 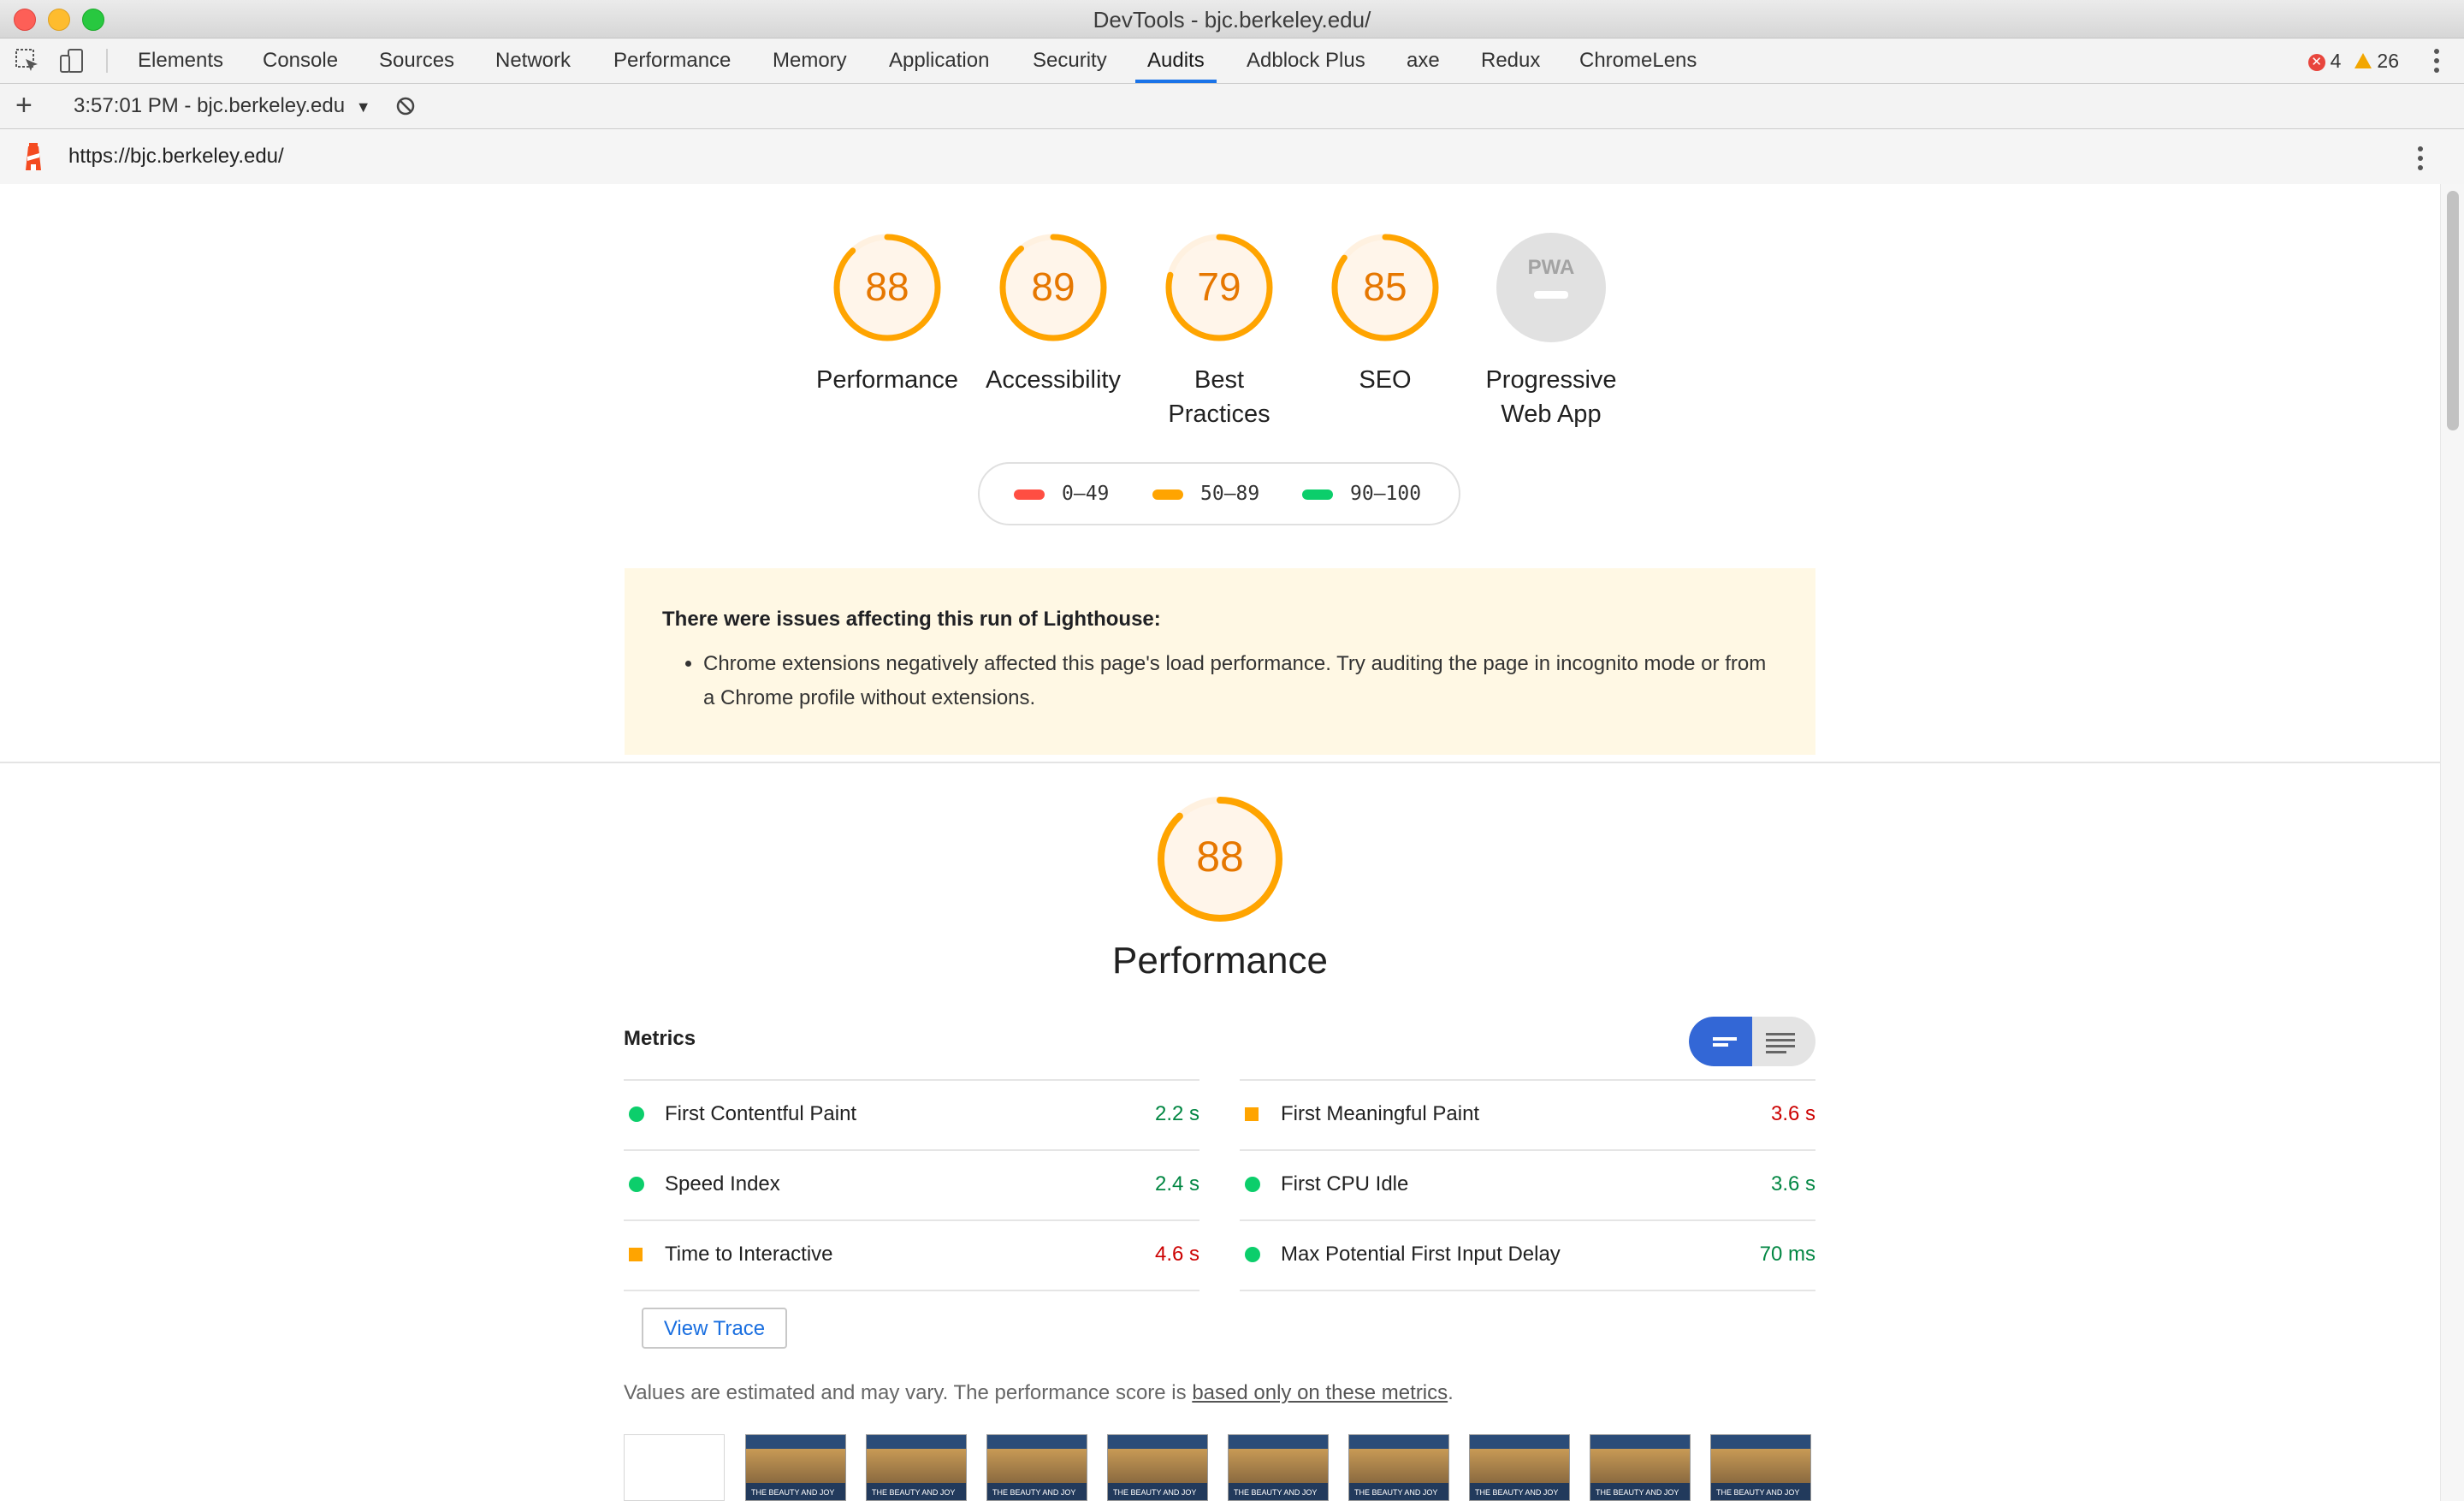 I want to click on pwa-badge-icon: PWA, so click(x=1551, y=288).